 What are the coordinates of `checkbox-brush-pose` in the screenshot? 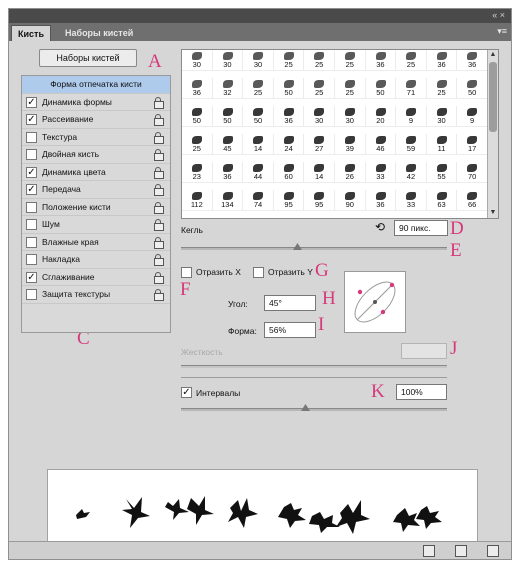 It's located at (31, 207).